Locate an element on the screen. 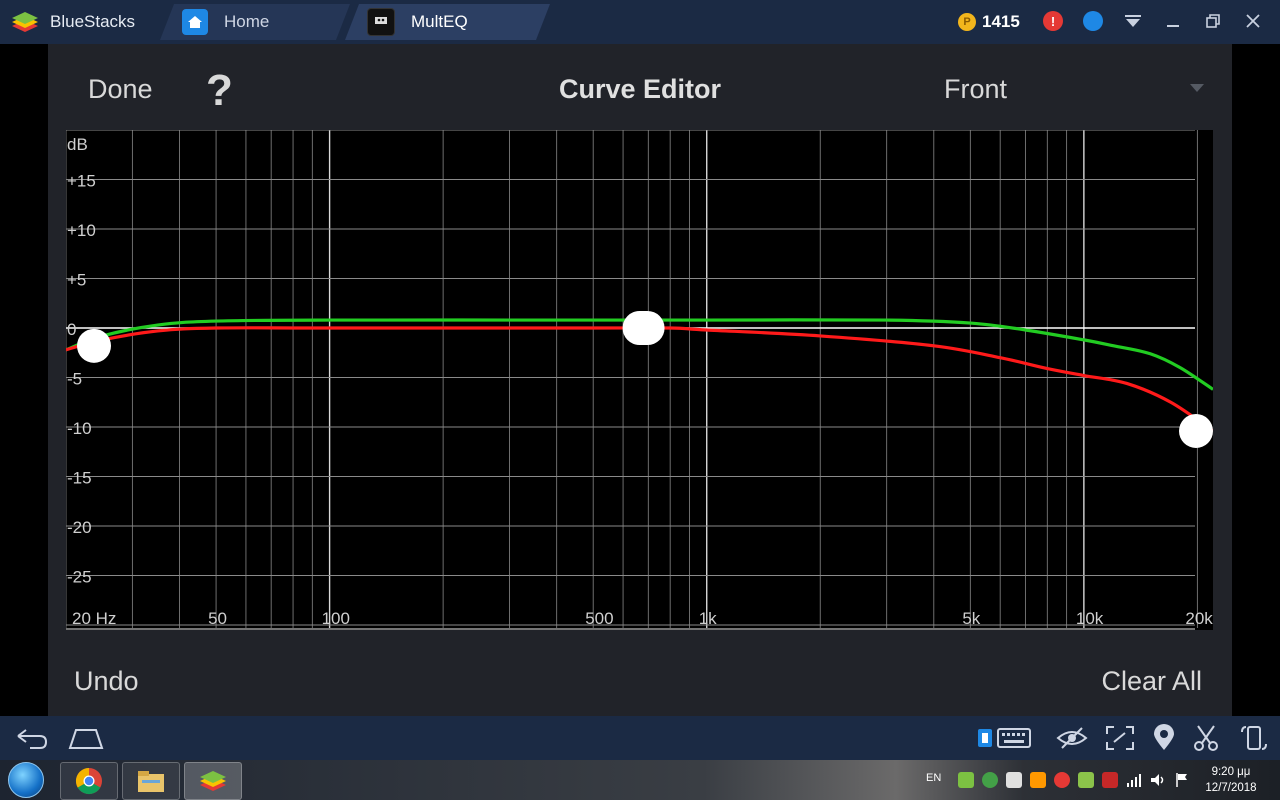 Image resolution: width=1280 pixels, height=800 pixels. account-button is located at coordinates (1093, 21).